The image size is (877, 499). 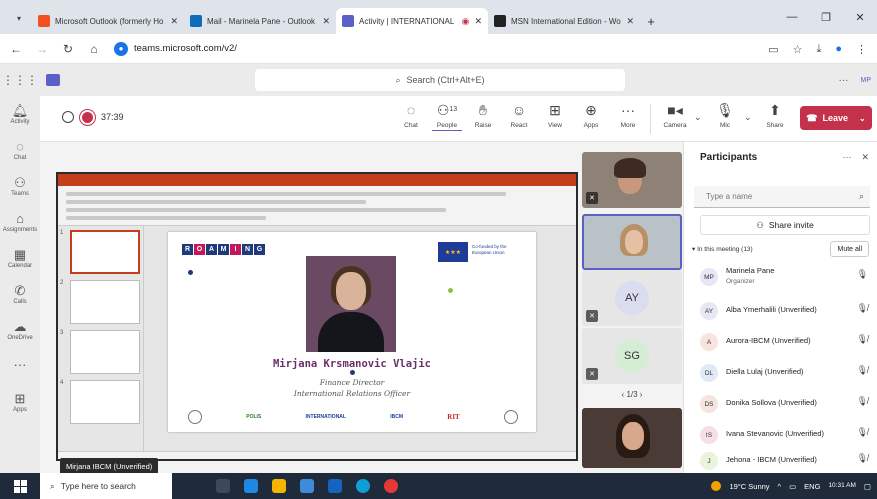 I want to click on meeting-info-icon, so click(x=68, y=117).